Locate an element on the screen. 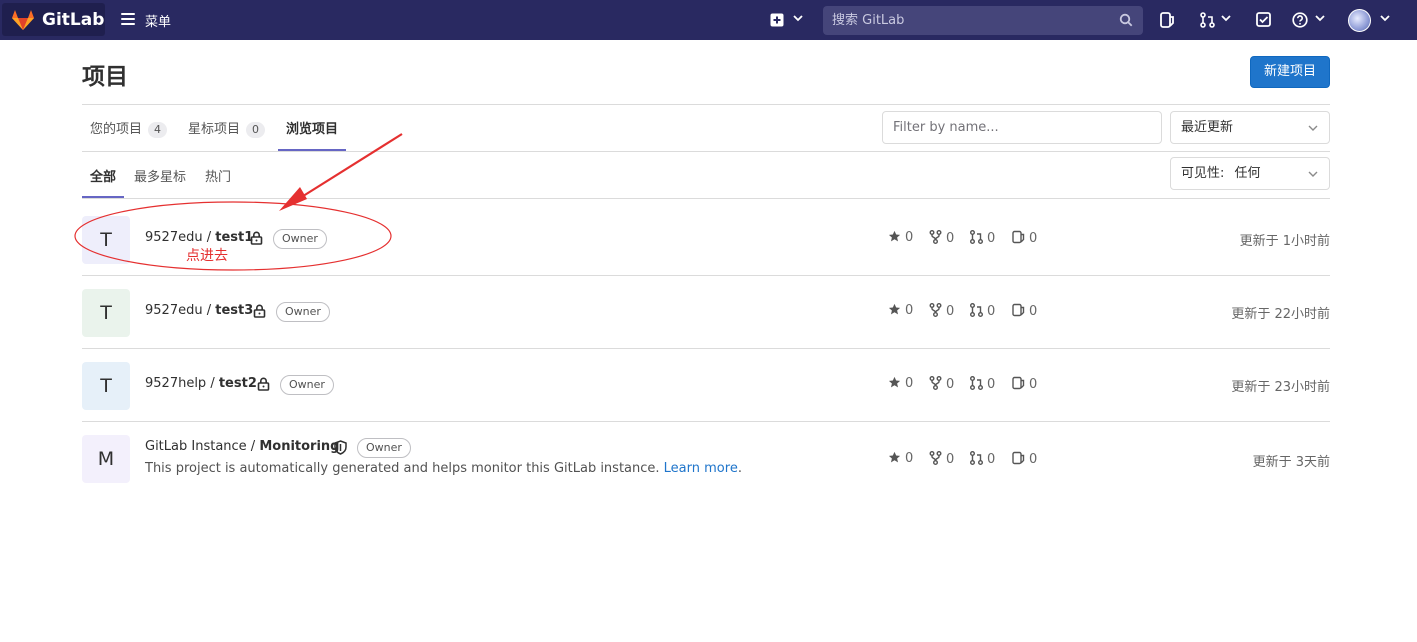 This screenshot has width=1417, height=642. annotation-arrow is located at coordinates (351, 166).